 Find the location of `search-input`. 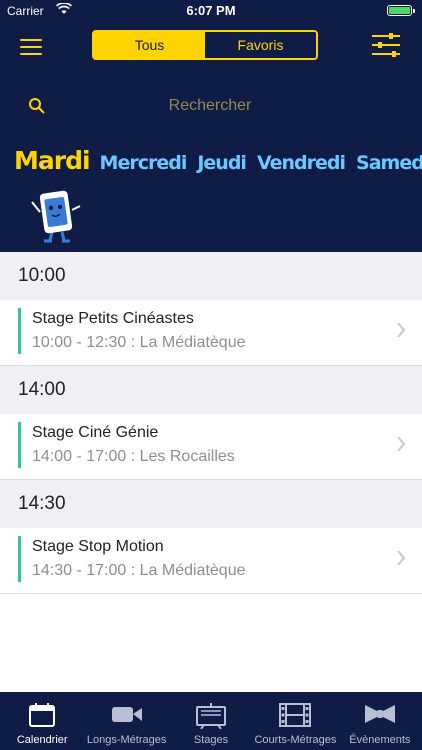

search-input is located at coordinates (210, 106).